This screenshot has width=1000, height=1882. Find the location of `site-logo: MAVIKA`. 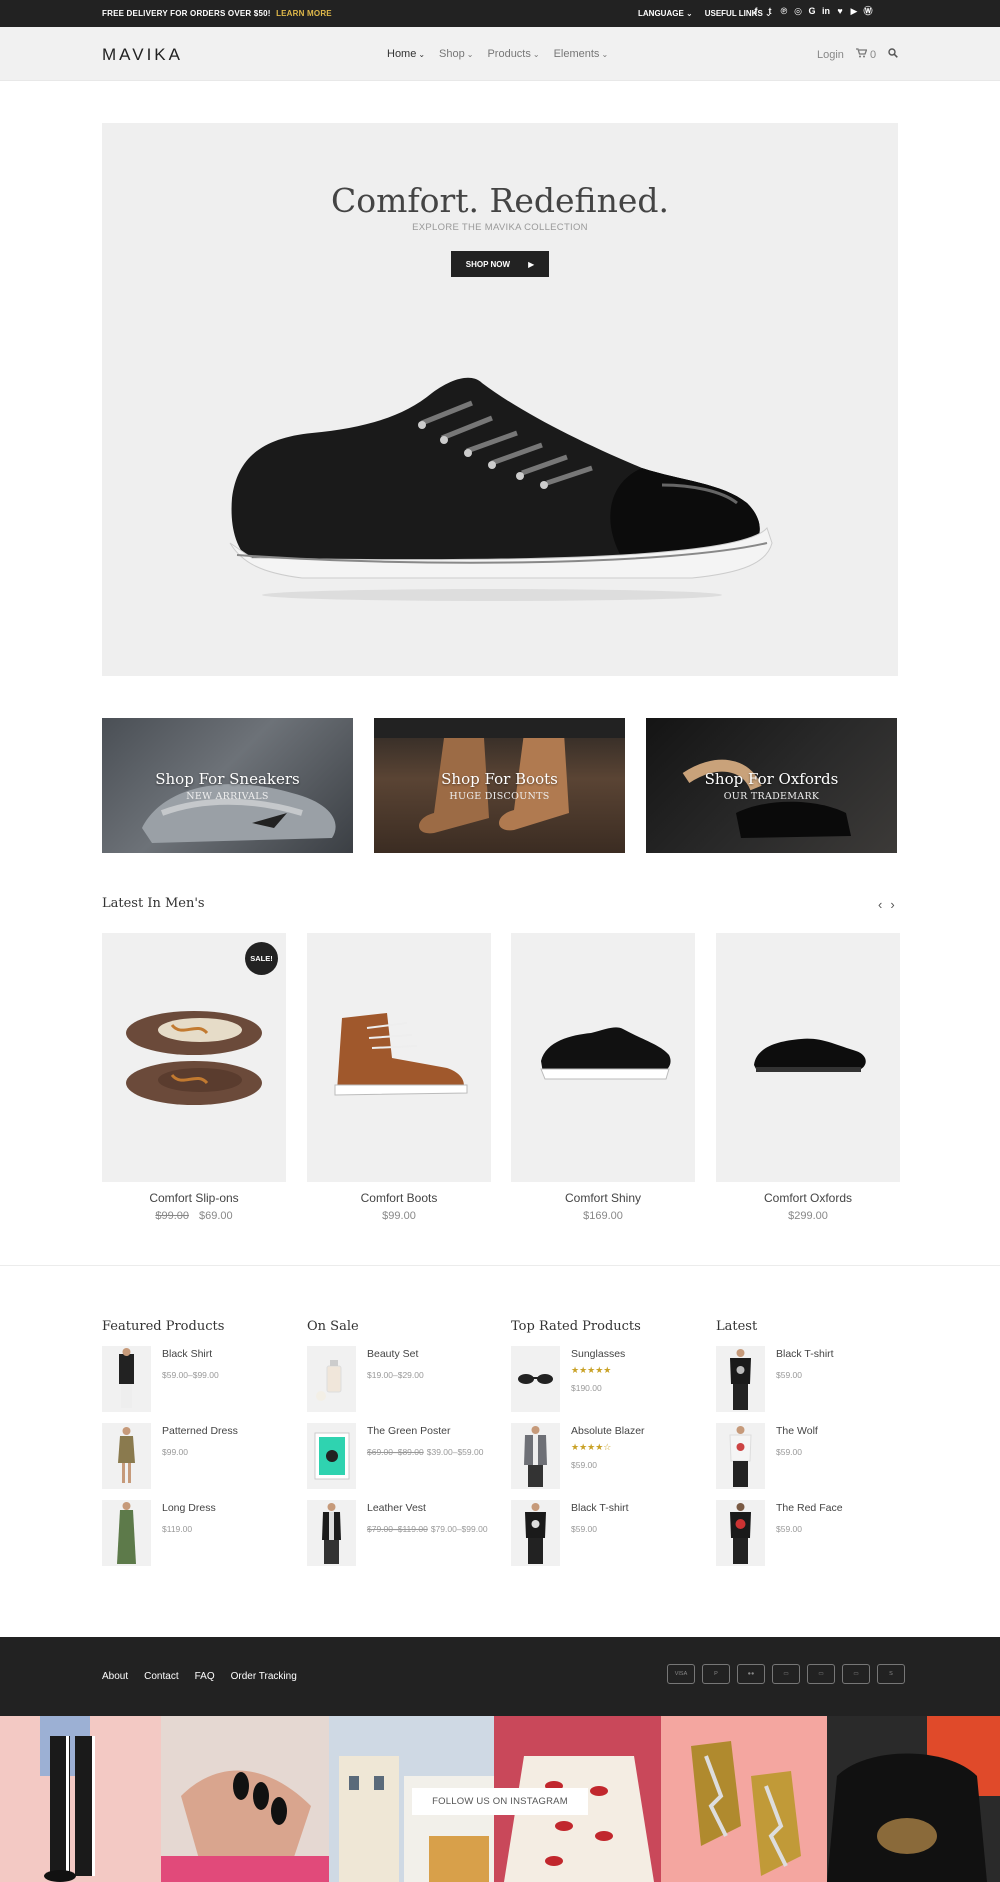

site-logo: MAVIKA is located at coordinates (142, 55).